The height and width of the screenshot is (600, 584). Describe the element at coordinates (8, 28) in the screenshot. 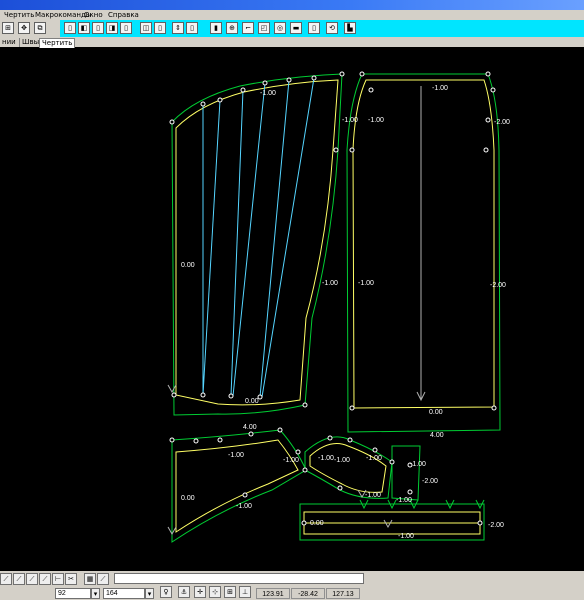

I see `tool-select-icon: ⊞` at that location.